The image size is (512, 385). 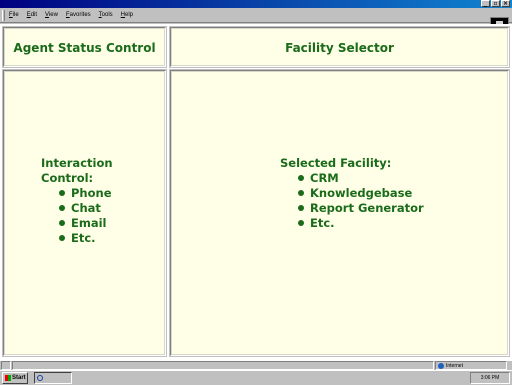 I want to click on internet-explorer-icon, so click(x=40, y=378).